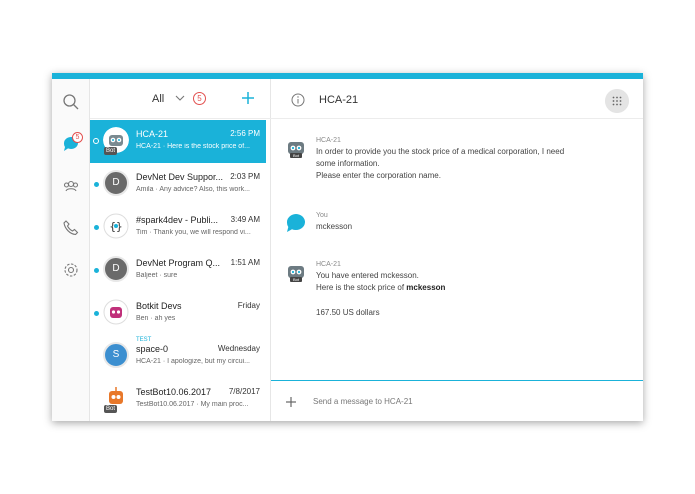 This screenshot has height=494, width=695. Describe the element at coordinates (295, 223) in the screenshot. I see `user-avatar-icon` at that location.